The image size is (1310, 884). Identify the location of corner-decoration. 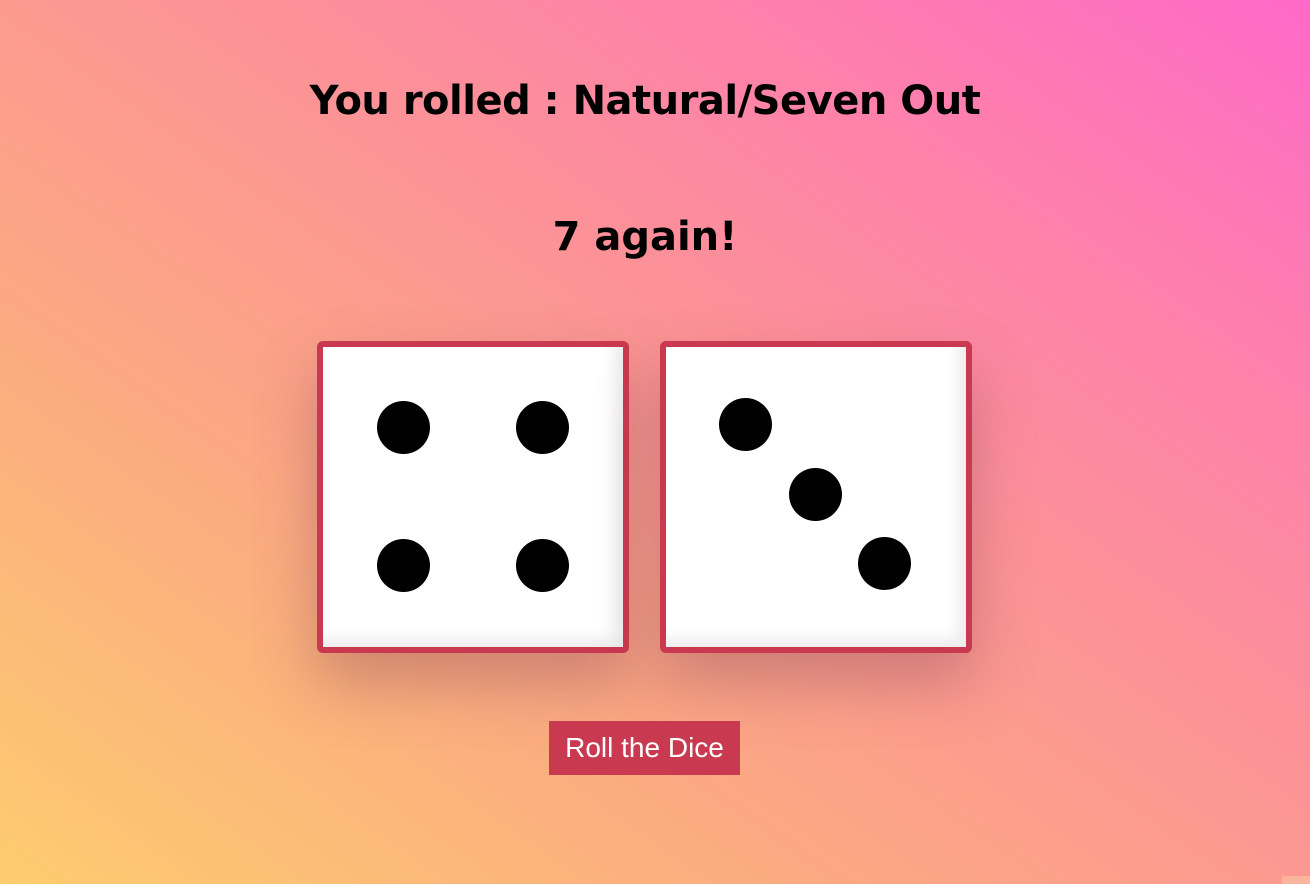
(1296, 880).